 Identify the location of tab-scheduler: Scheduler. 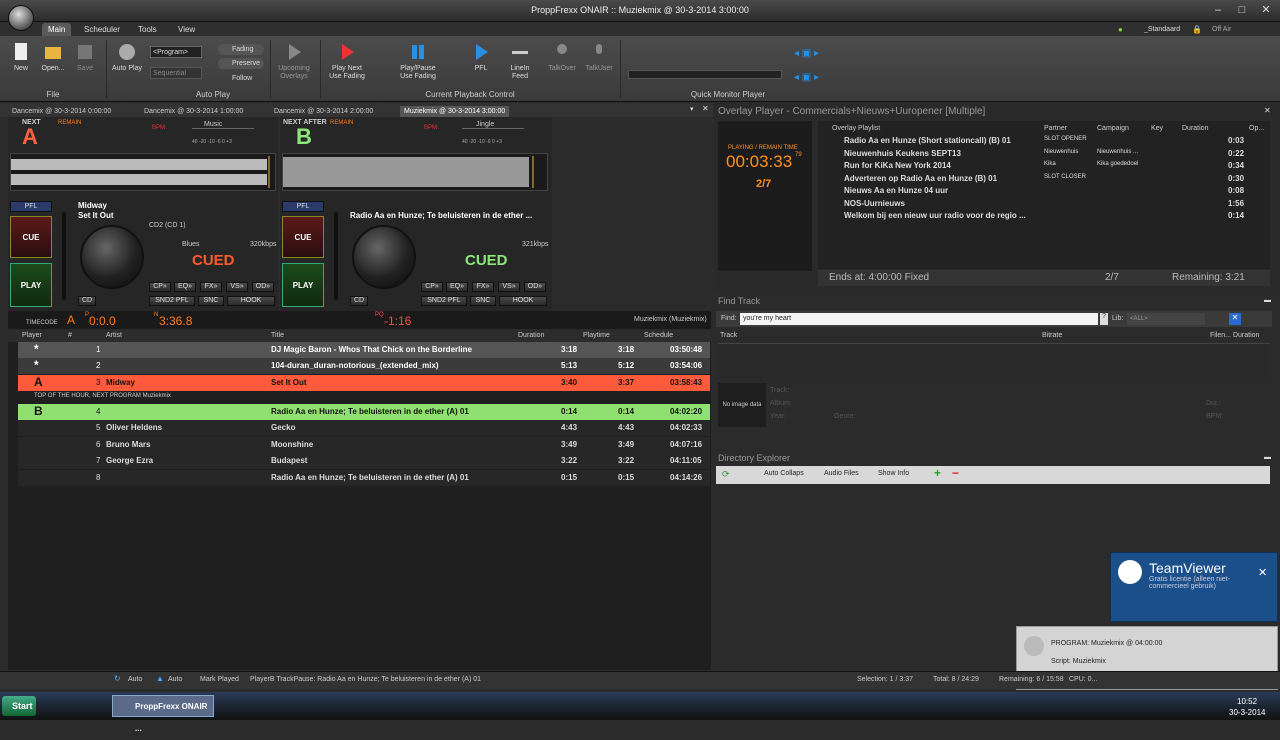
(102, 29).